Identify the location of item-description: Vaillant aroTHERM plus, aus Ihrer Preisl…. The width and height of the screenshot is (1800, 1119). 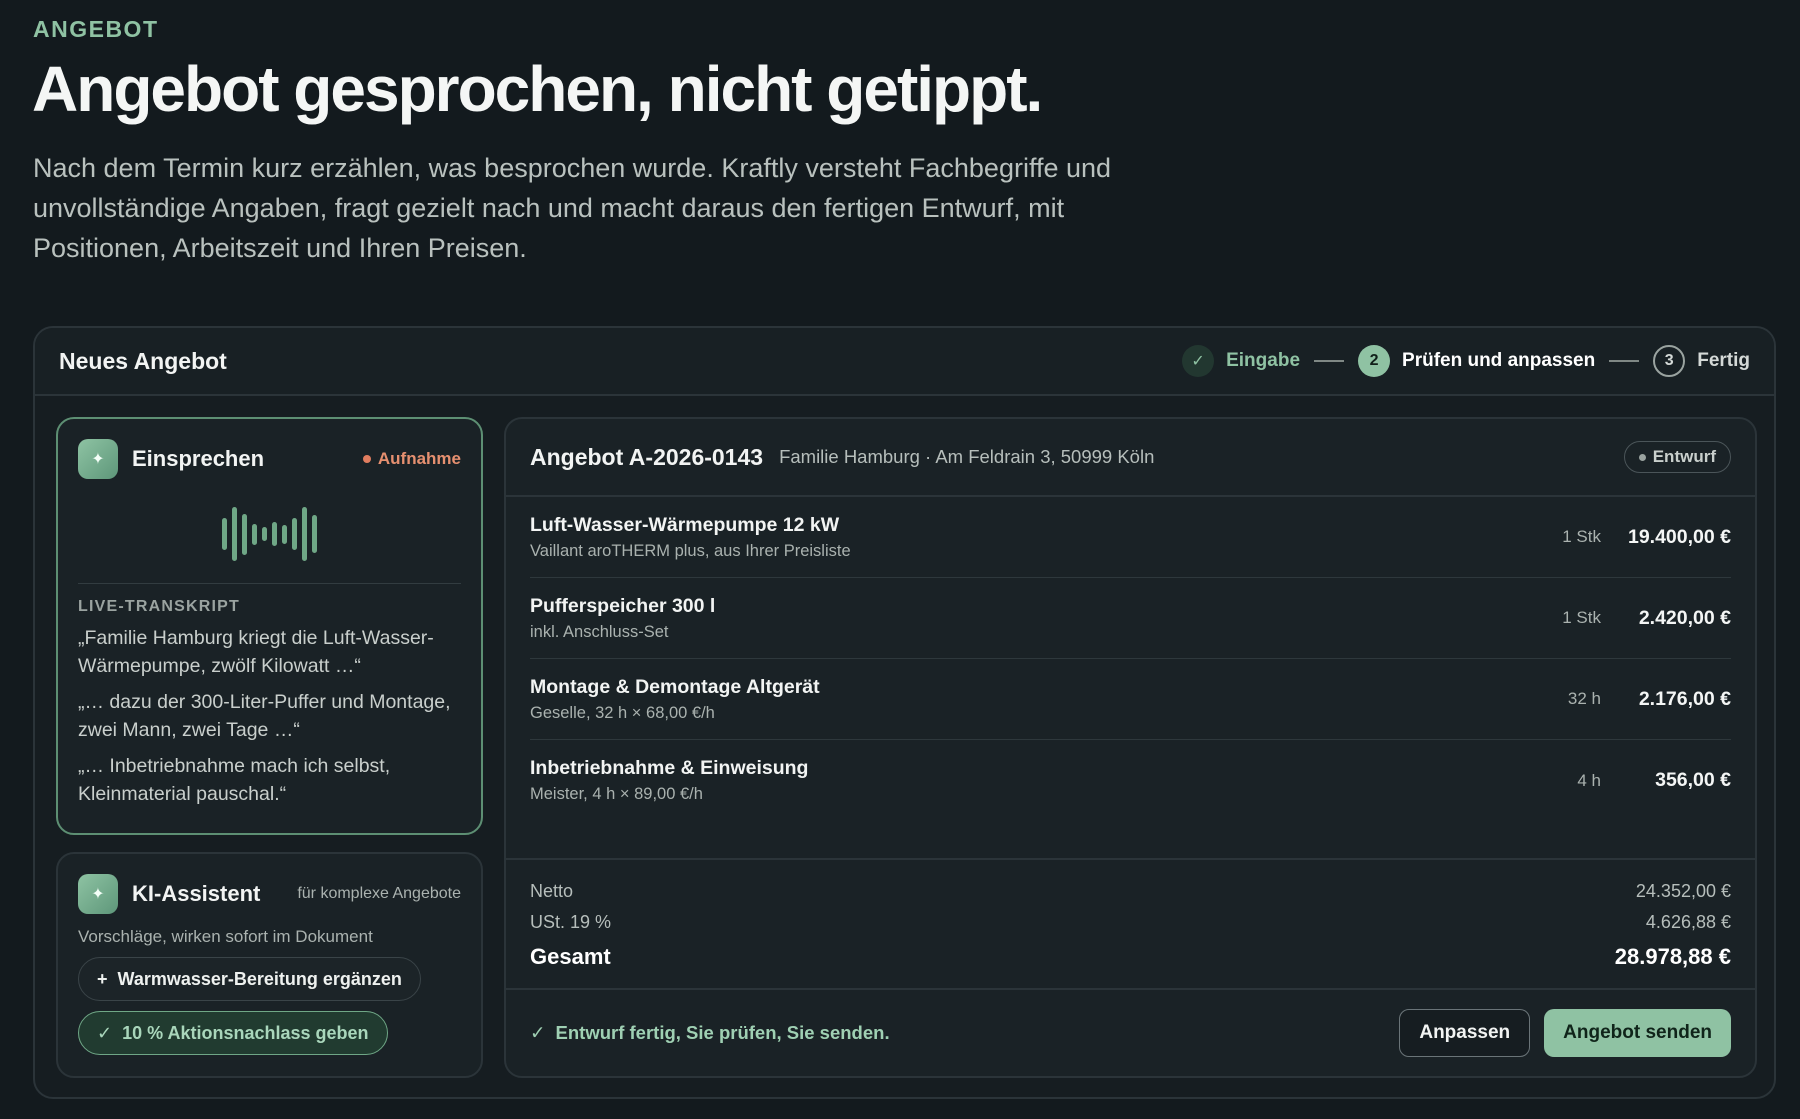
(690, 550).